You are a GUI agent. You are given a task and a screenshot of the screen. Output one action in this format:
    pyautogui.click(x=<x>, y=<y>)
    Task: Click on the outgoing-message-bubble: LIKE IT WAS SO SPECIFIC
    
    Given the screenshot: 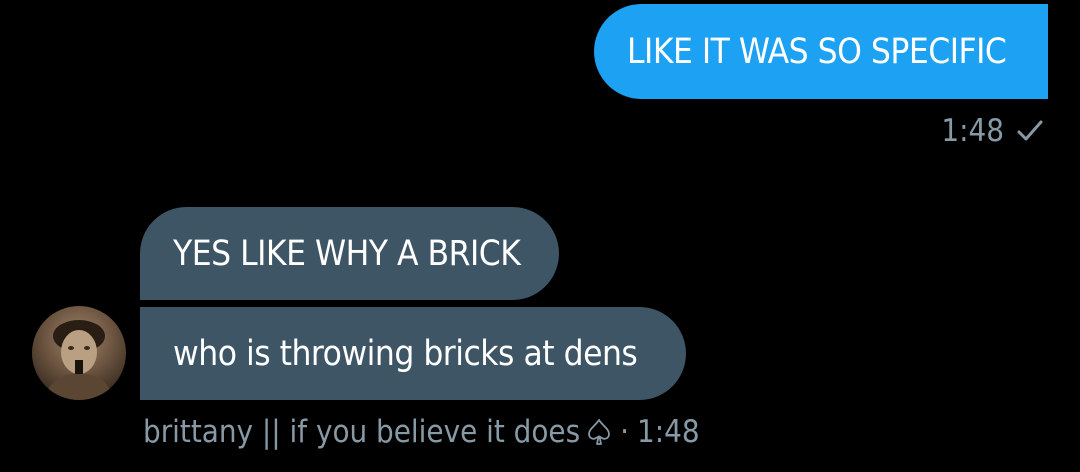 What is the action you would take?
    pyautogui.click(x=821, y=51)
    